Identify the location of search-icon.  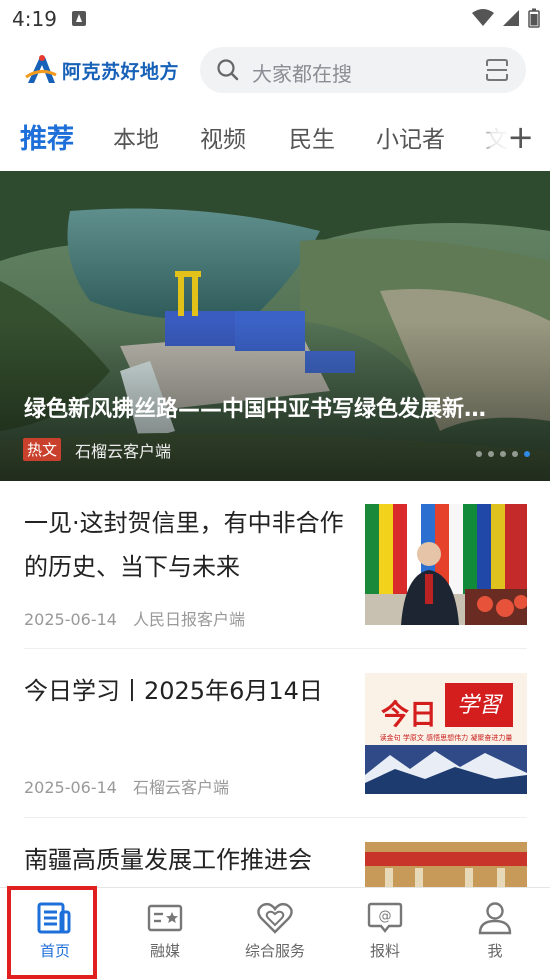
(228, 70).